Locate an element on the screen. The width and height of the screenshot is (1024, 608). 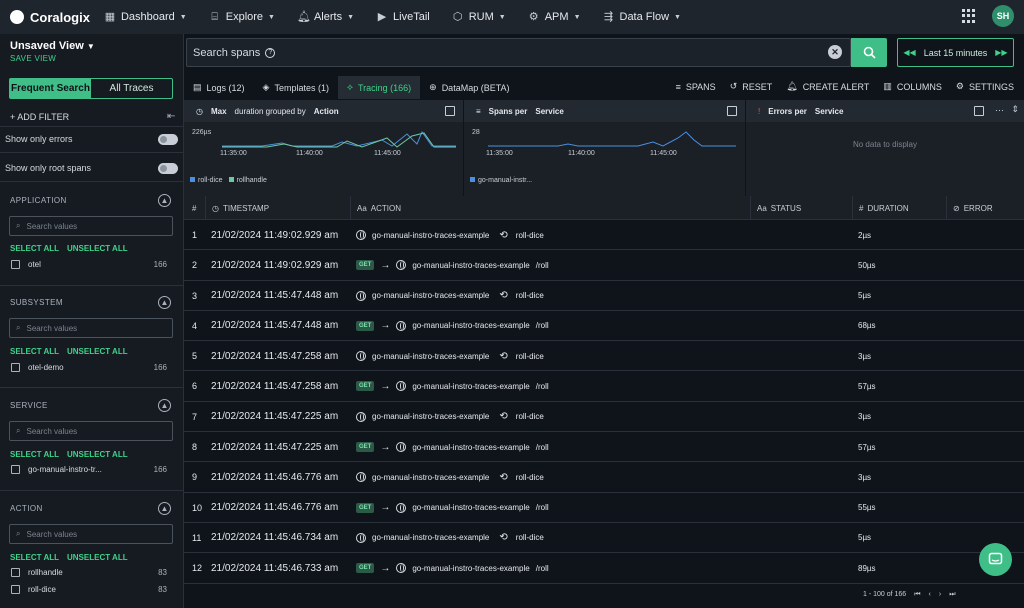
service-unselect-all: UNSELECT ALL is located at coordinates (97, 454).